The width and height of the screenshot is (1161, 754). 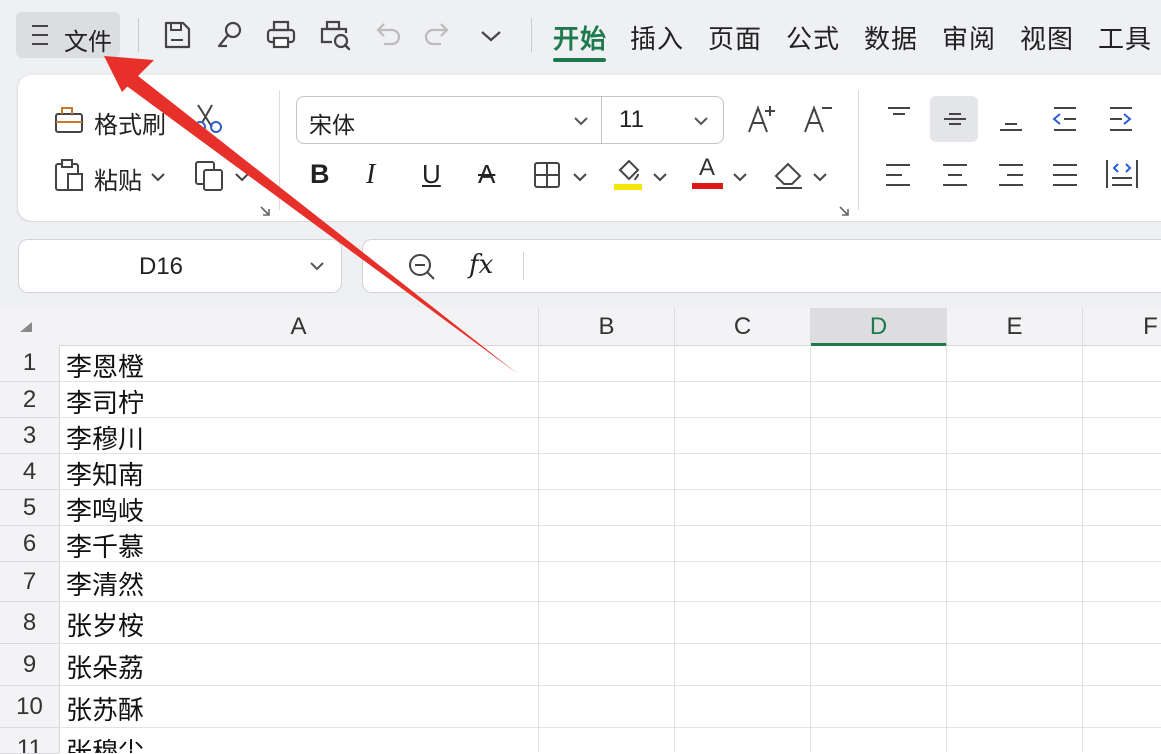 What do you see at coordinates (29, 436) in the screenshot?
I see `row-header: 3` at bounding box center [29, 436].